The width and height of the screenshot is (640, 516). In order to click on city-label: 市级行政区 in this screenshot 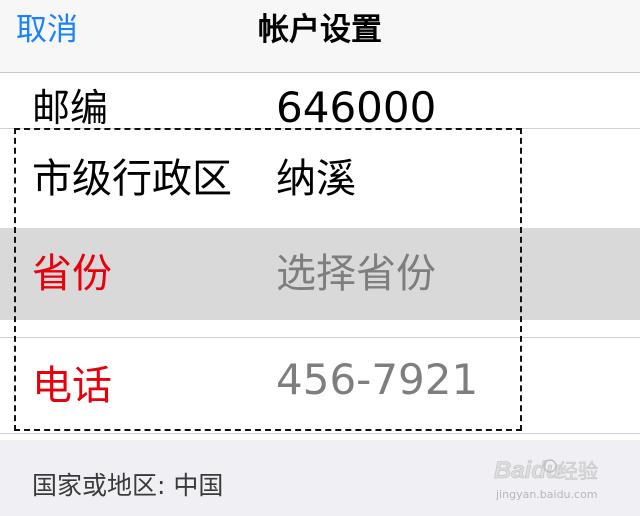, I will do `click(132, 179)`.